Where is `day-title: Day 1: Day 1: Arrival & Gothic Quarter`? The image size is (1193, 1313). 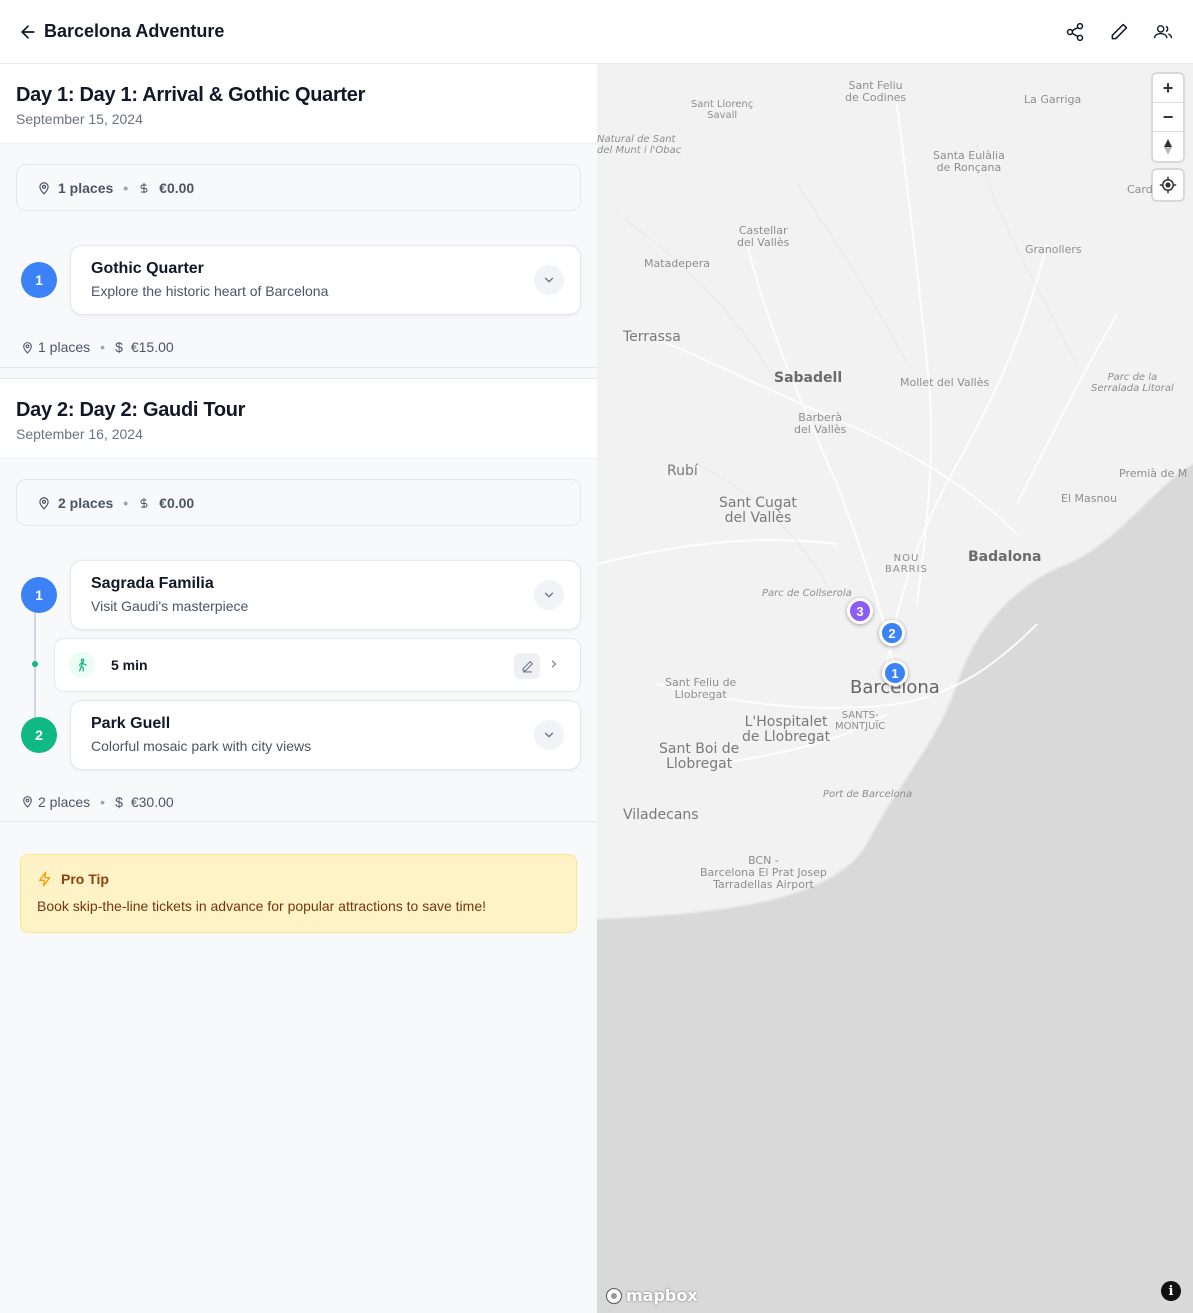 day-title: Day 1: Day 1: Arrival & Gothic Quarter is located at coordinates (191, 95).